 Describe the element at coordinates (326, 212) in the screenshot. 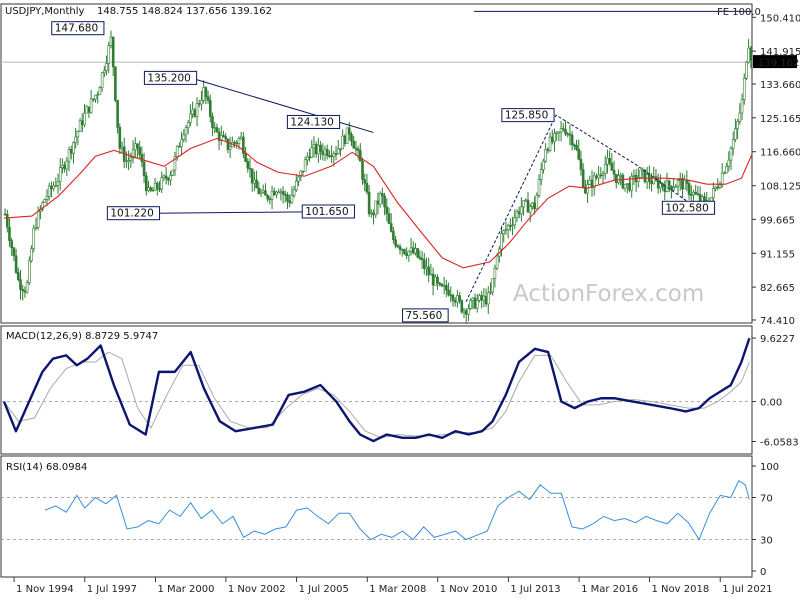

I see `price-label: 101.650` at that location.